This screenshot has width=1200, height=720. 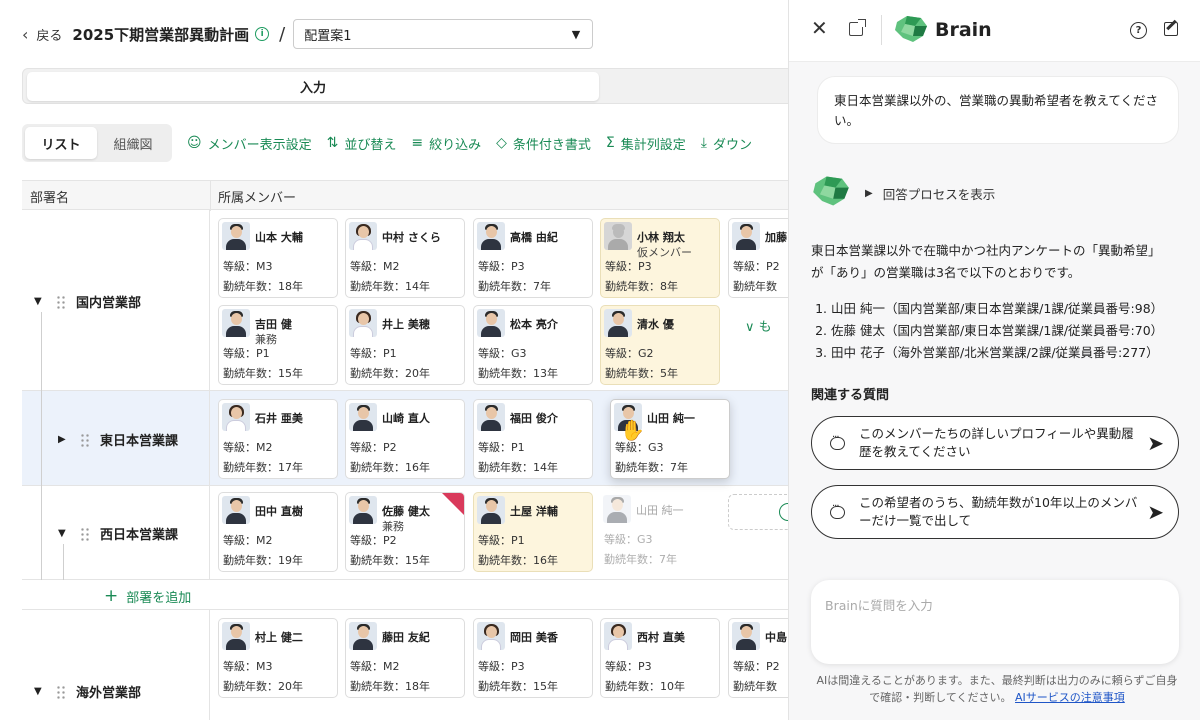 I want to click on col-header-dept: 部署名, so click(x=50, y=198).